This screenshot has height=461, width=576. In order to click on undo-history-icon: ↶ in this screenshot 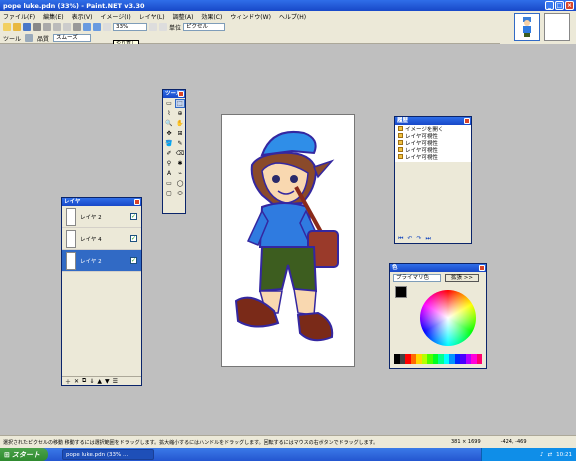, I will do `click(409, 238)`.